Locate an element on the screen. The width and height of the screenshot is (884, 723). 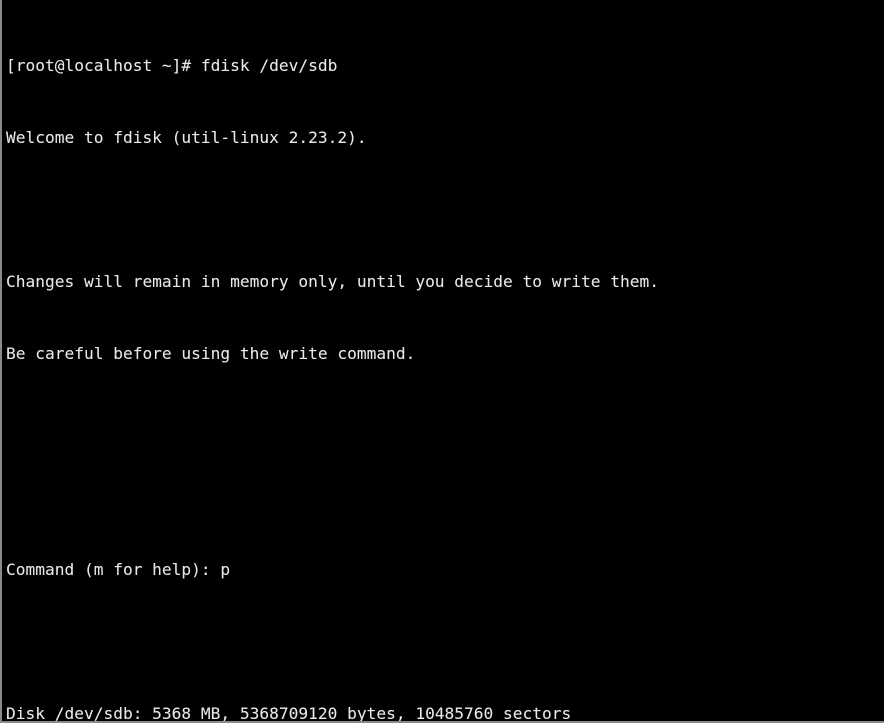
terminal-line: Welcome to fdisk (util-linux 2.23.2). is located at coordinates (186, 137).